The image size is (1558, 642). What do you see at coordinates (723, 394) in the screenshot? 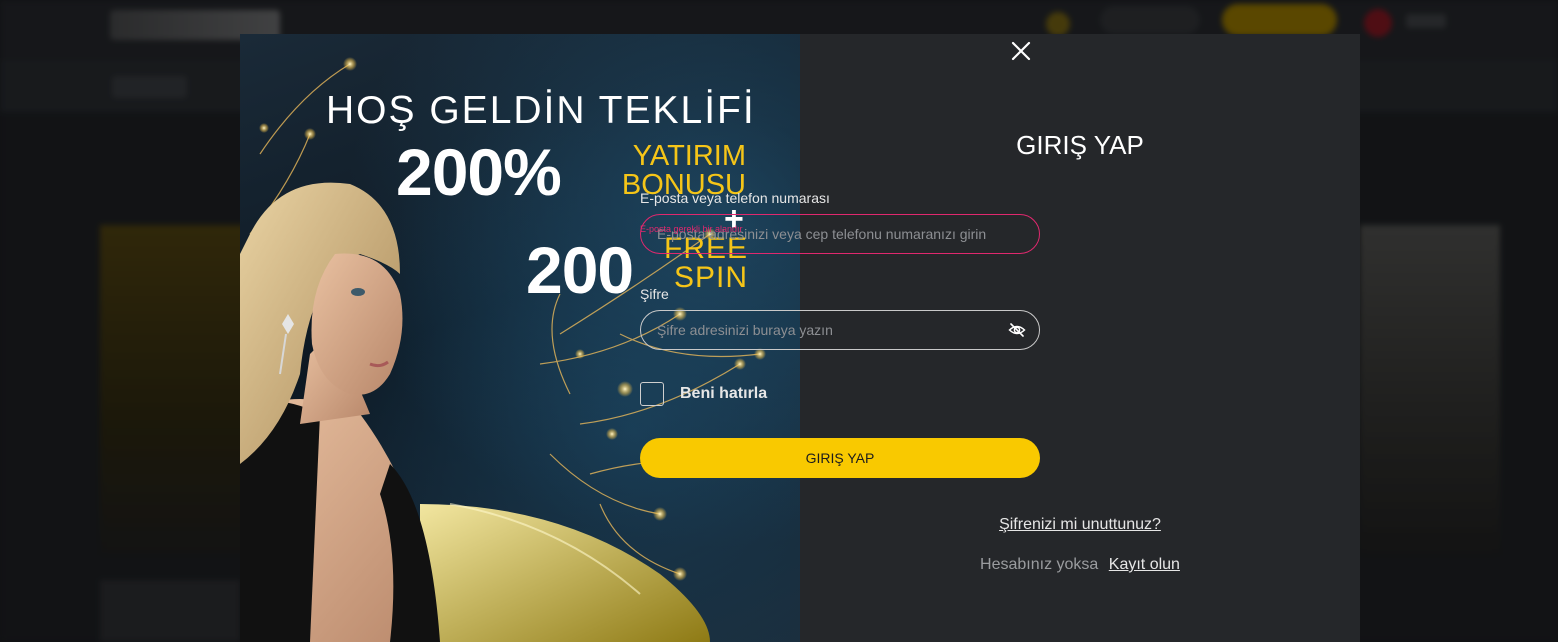
I see `remember-me-label: Beni hatırla` at bounding box center [723, 394].